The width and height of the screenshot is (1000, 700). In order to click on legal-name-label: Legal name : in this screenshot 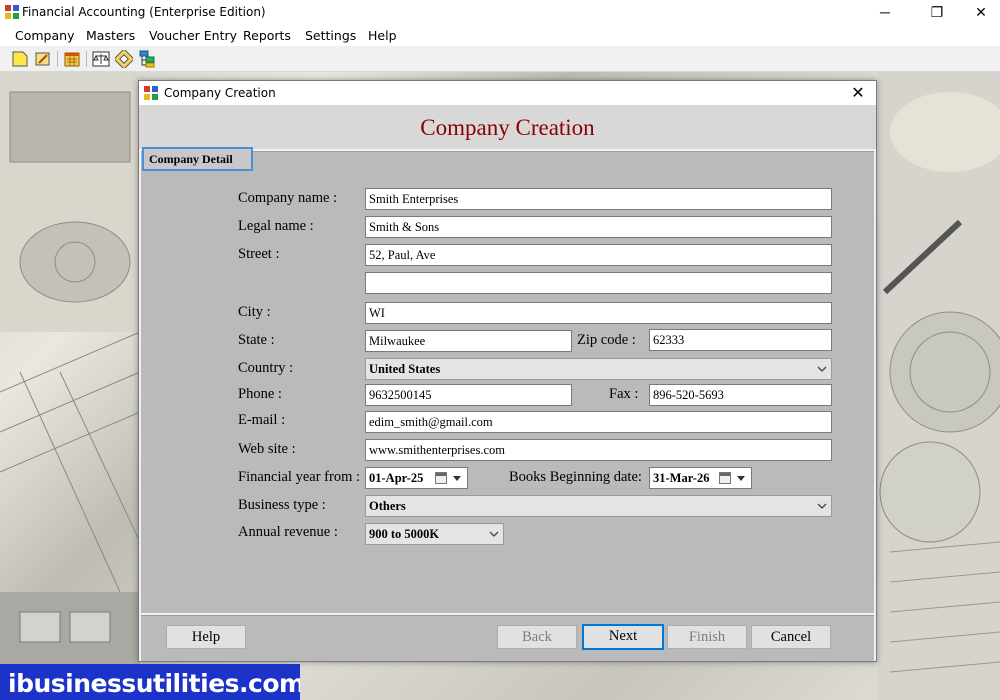, I will do `click(276, 226)`.